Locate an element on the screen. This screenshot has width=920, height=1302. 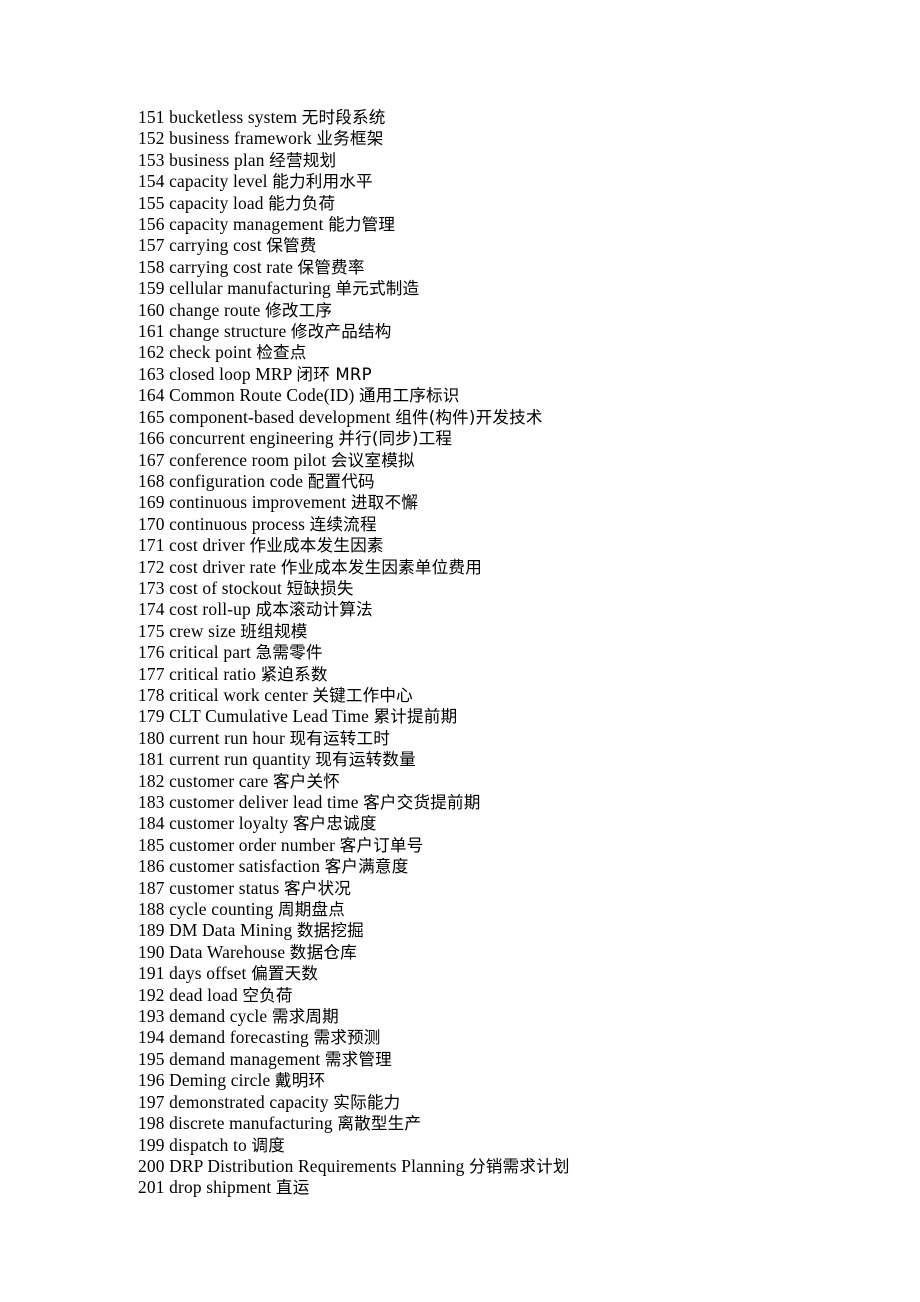
entry-number: 180 is located at coordinates (151, 737).